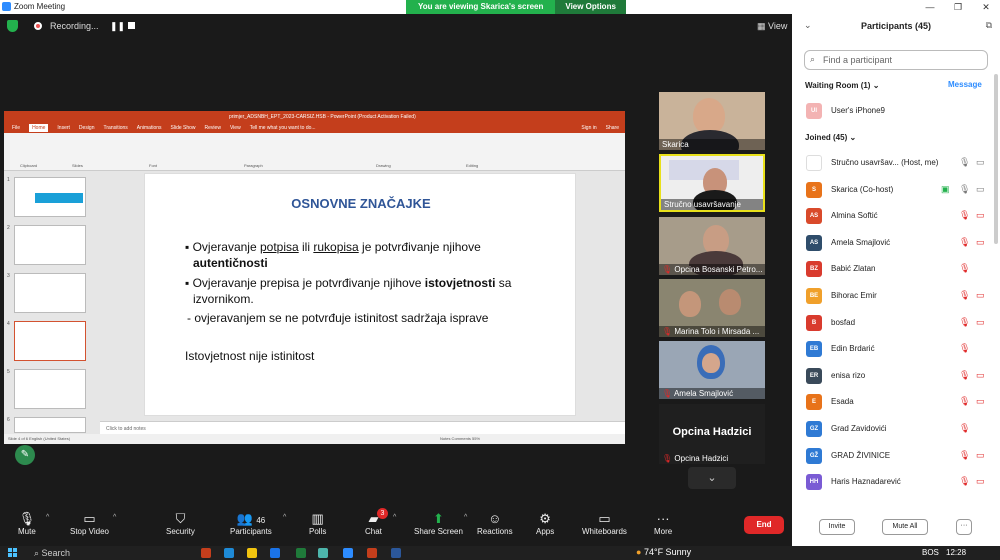 This screenshot has height=560, width=1000. I want to click on taskbar-search: ⌕ Search, so click(52, 553).